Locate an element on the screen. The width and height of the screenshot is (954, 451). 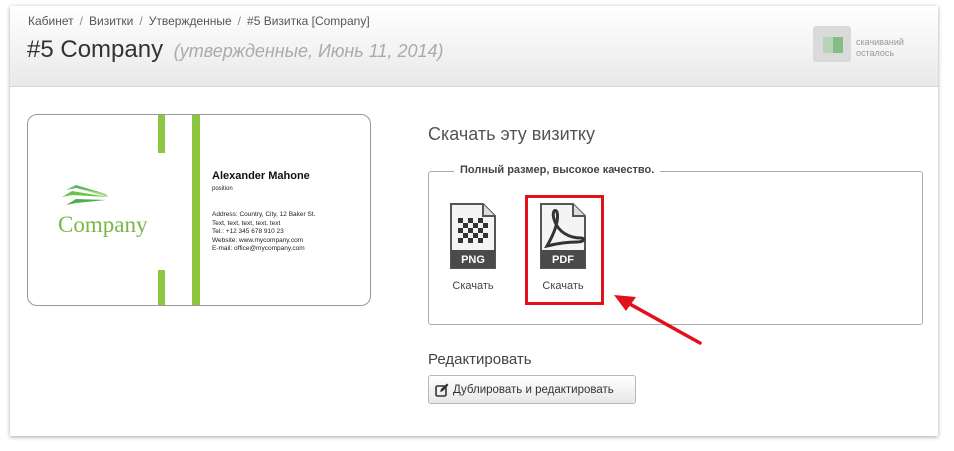
download-heading: Скачать эту визитку is located at coordinates (511, 134).